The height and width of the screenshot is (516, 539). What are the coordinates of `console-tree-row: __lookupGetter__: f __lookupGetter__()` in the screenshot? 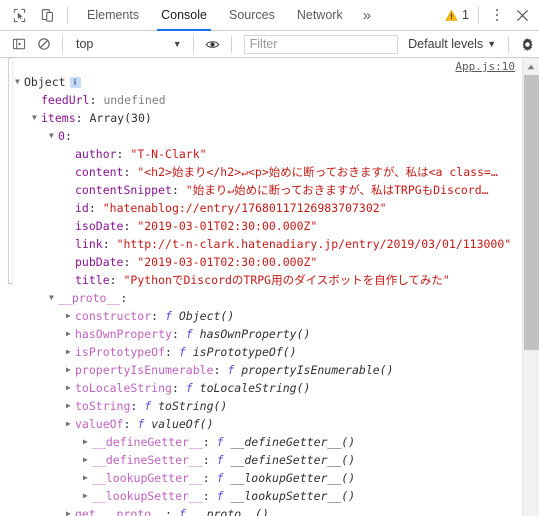 It's located at (261, 478).